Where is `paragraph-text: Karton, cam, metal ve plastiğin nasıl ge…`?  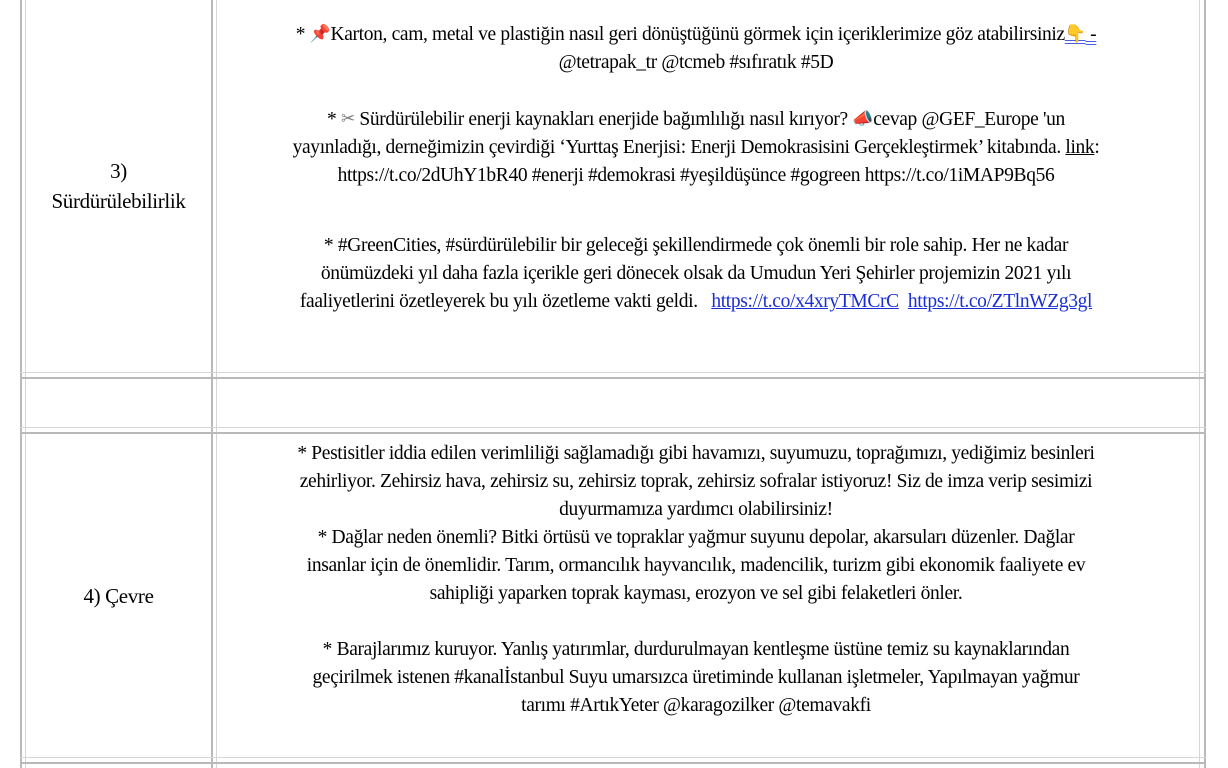
paragraph-text: Karton, cam, metal ve plastiğin nasıl ge… is located at coordinates (697, 34).